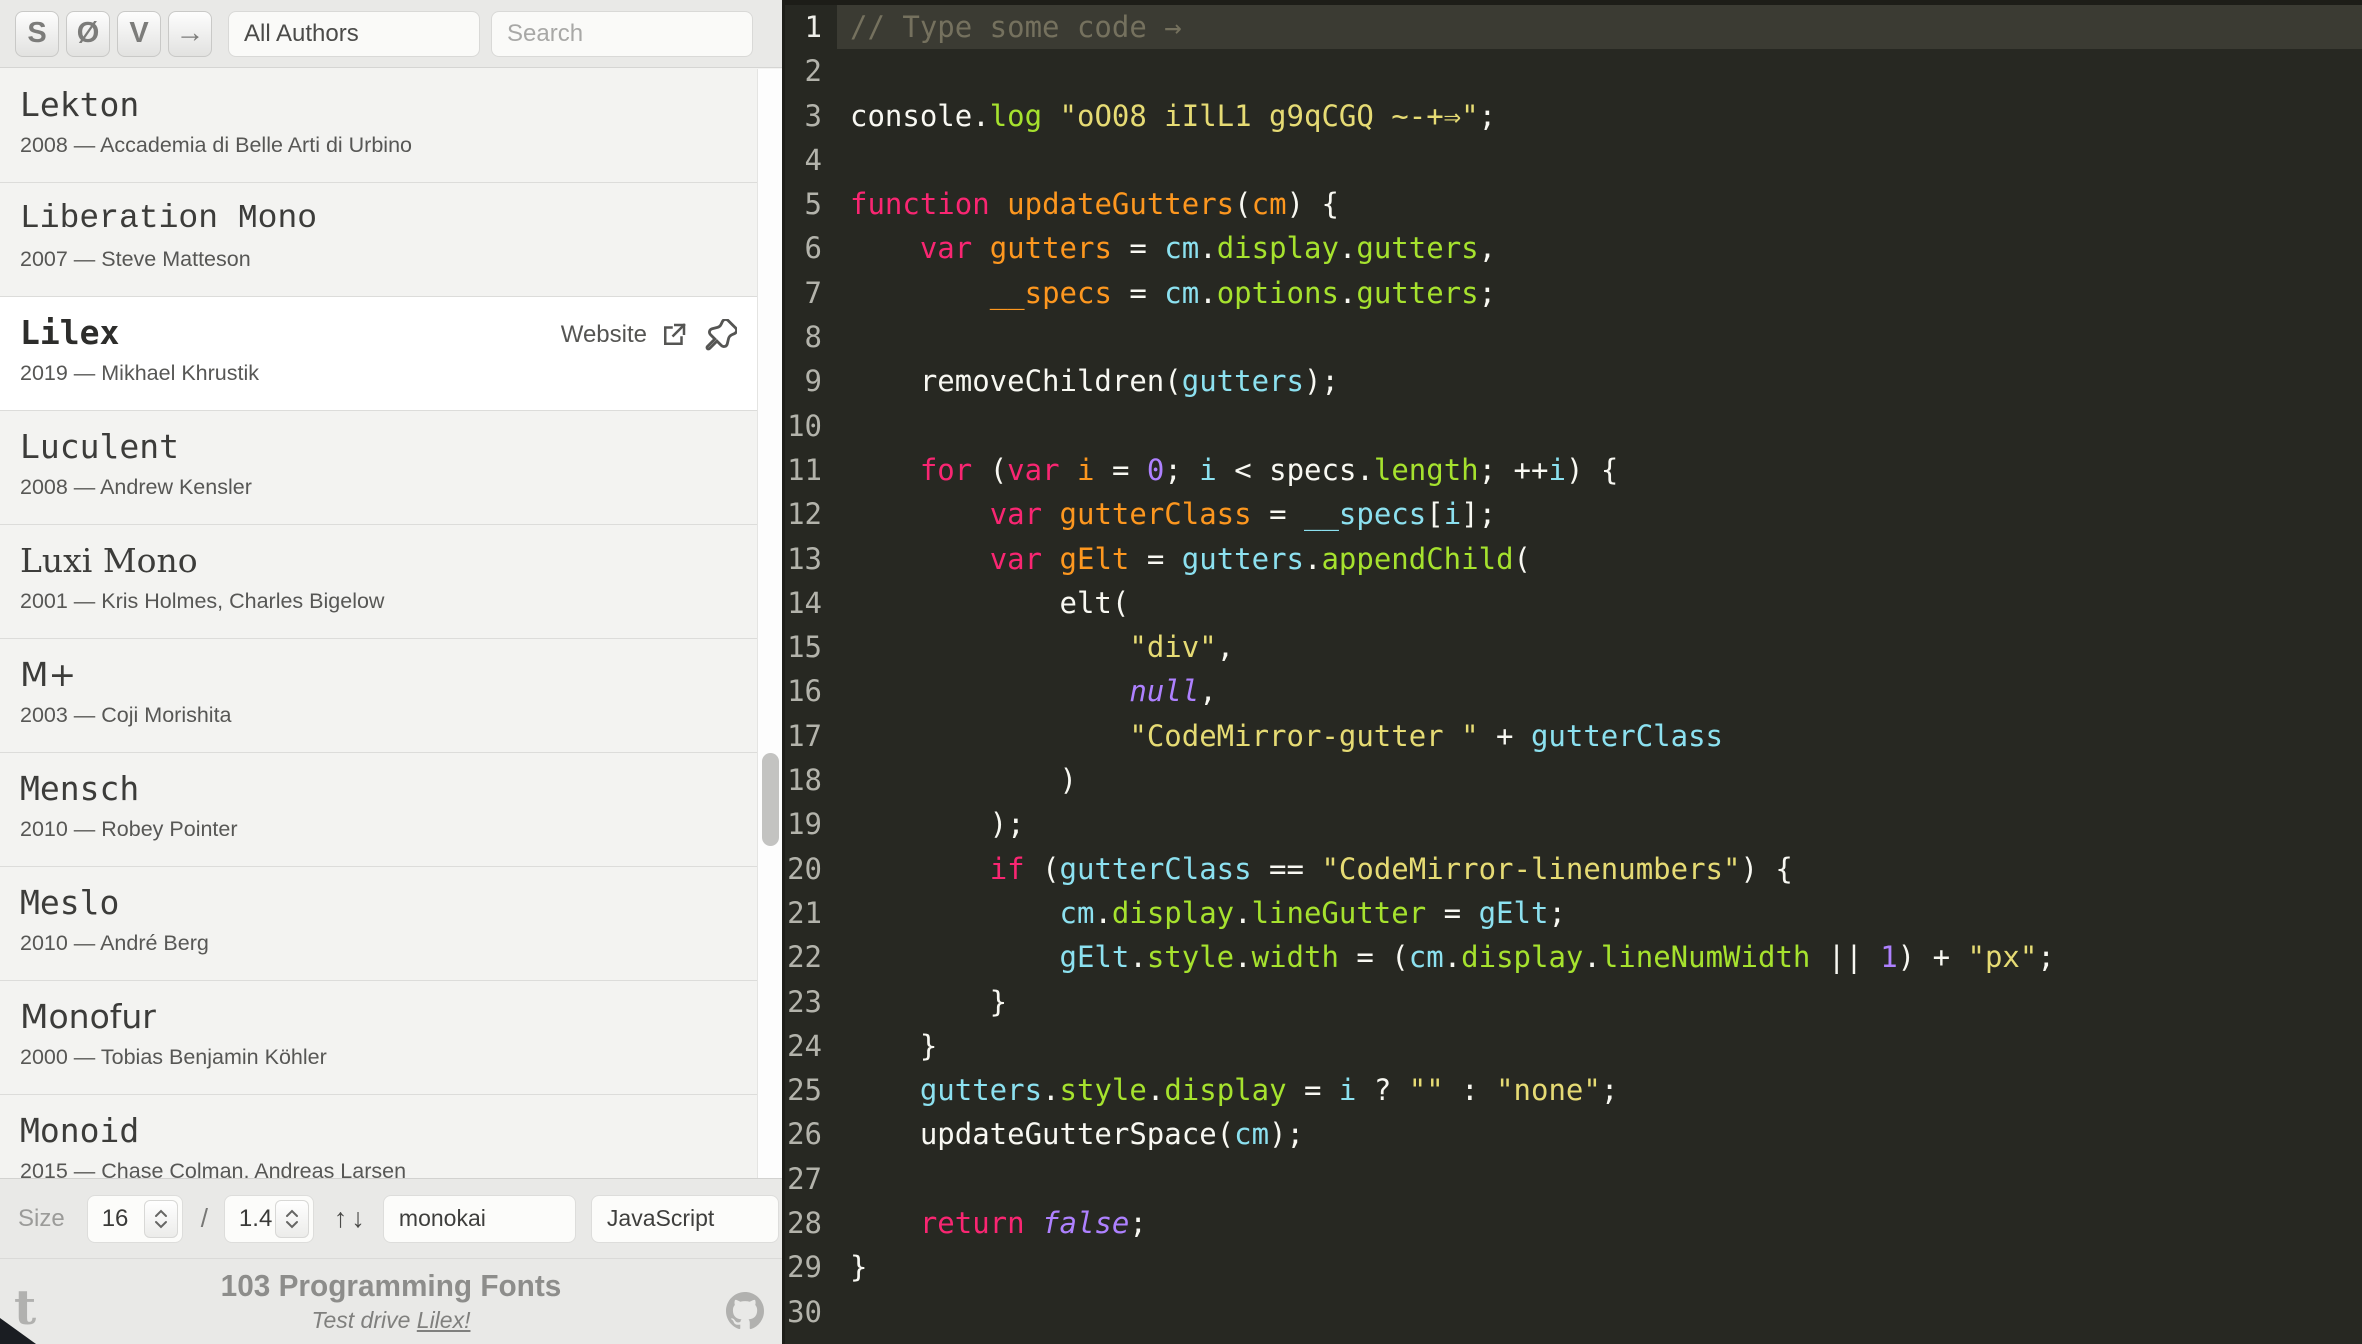 The image size is (2362, 1344). I want to click on toolbar-buttons: S Ø V →, so click(117, 33).